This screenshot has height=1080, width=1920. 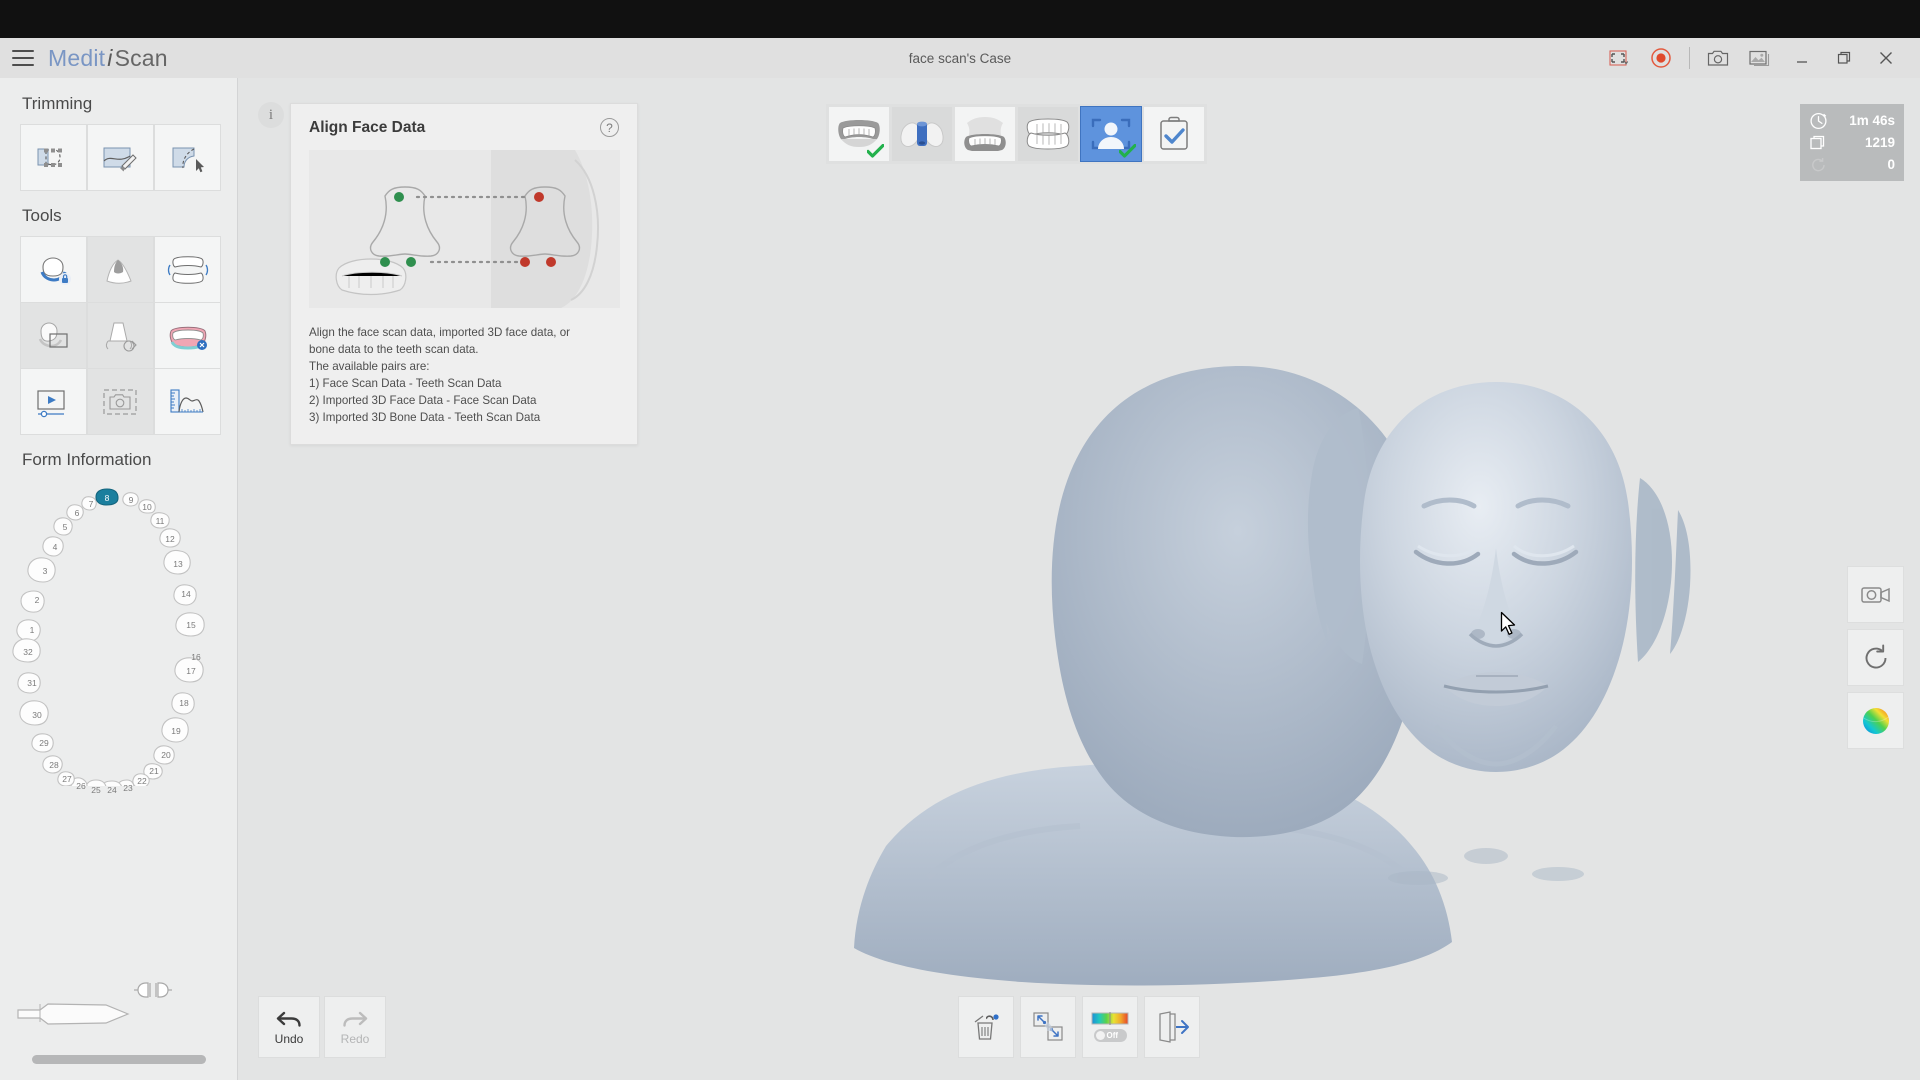 I want to click on landmark-green-ala-right, so click(x=385, y=262).